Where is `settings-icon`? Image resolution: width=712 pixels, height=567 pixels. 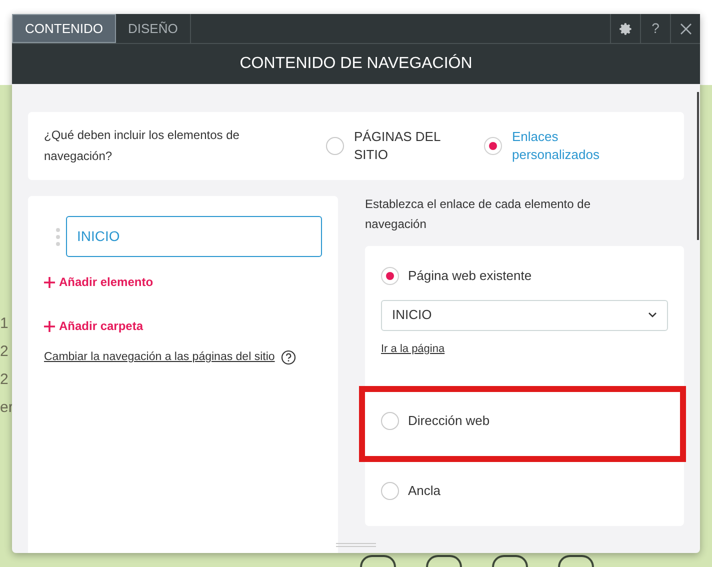
settings-icon is located at coordinates (625, 29).